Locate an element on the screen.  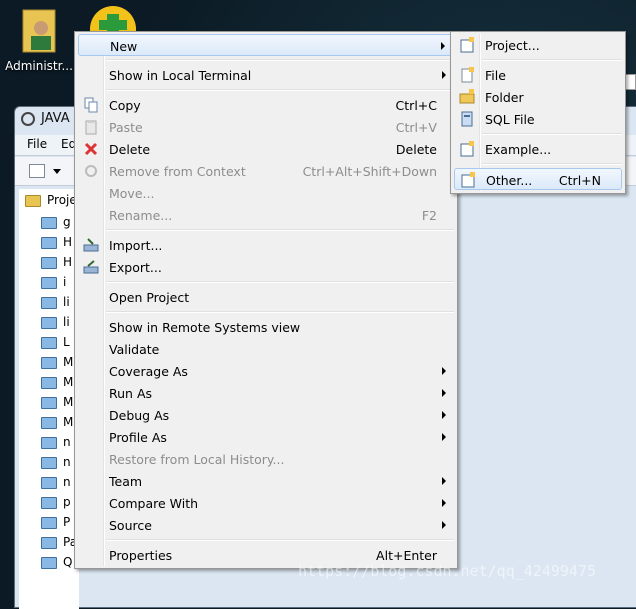
menu-item-coverage-as: Coverage As is located at coordinates (266, 371).